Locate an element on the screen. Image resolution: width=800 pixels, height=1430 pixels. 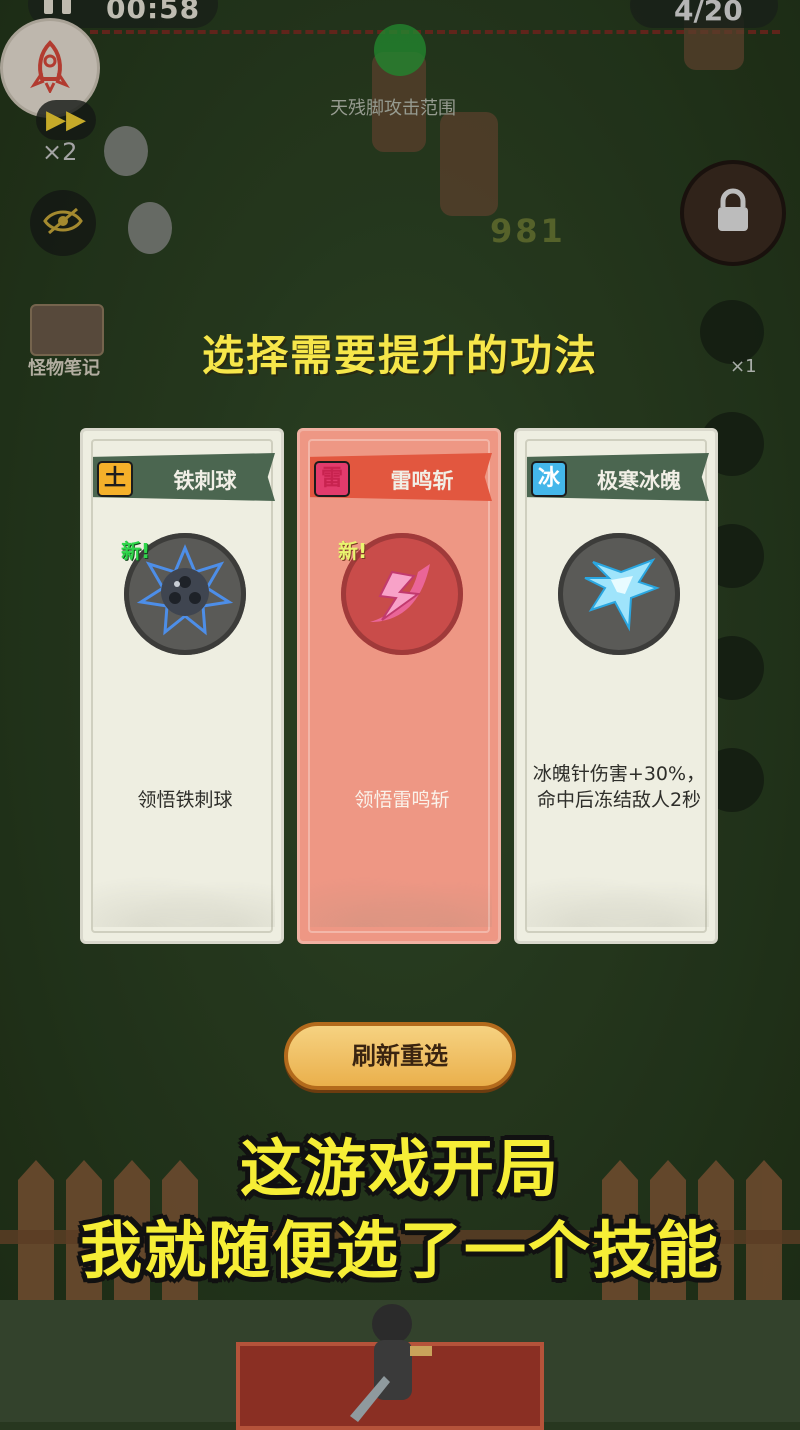
element-badge-earth: 土 is located at coordinates (115, 479).